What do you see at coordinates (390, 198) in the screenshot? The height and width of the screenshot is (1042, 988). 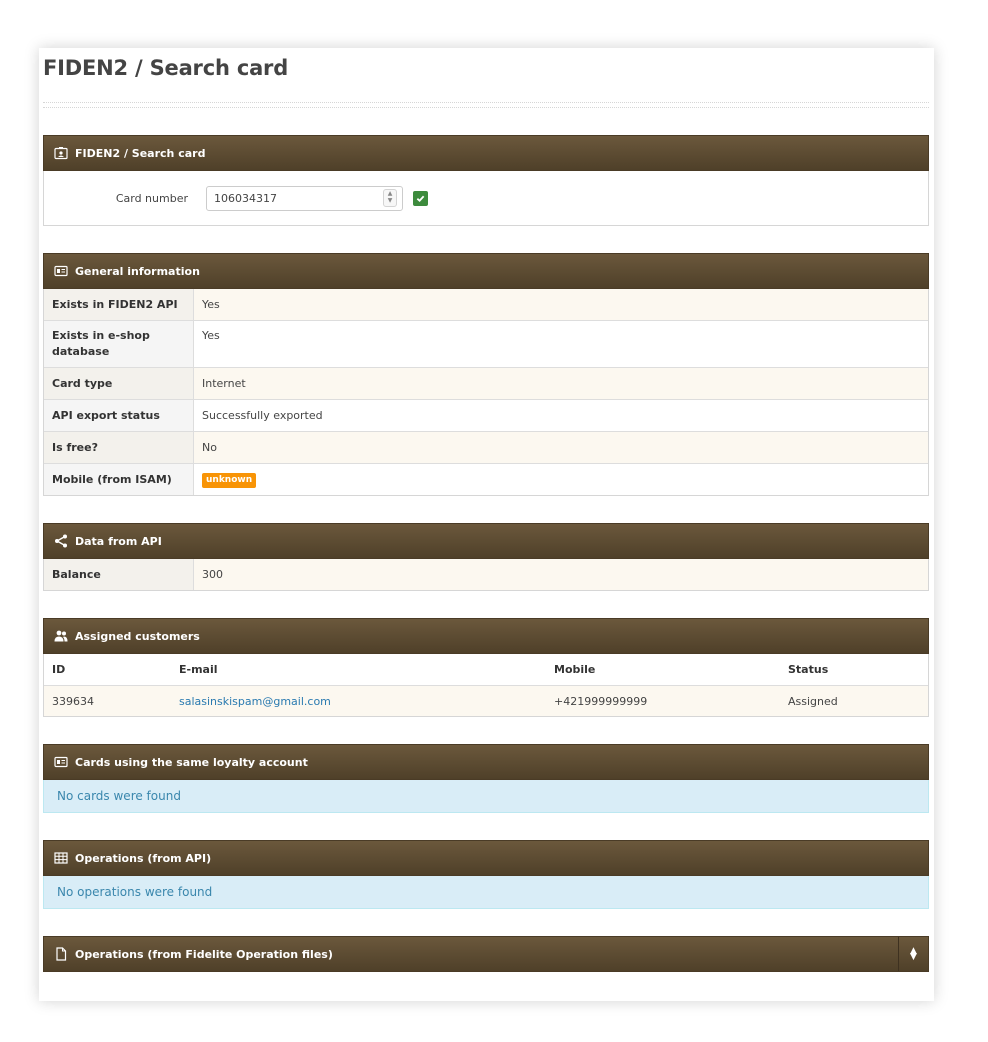 I see `number-spinner: ▲ ▼` at bounding box center [390, 198].